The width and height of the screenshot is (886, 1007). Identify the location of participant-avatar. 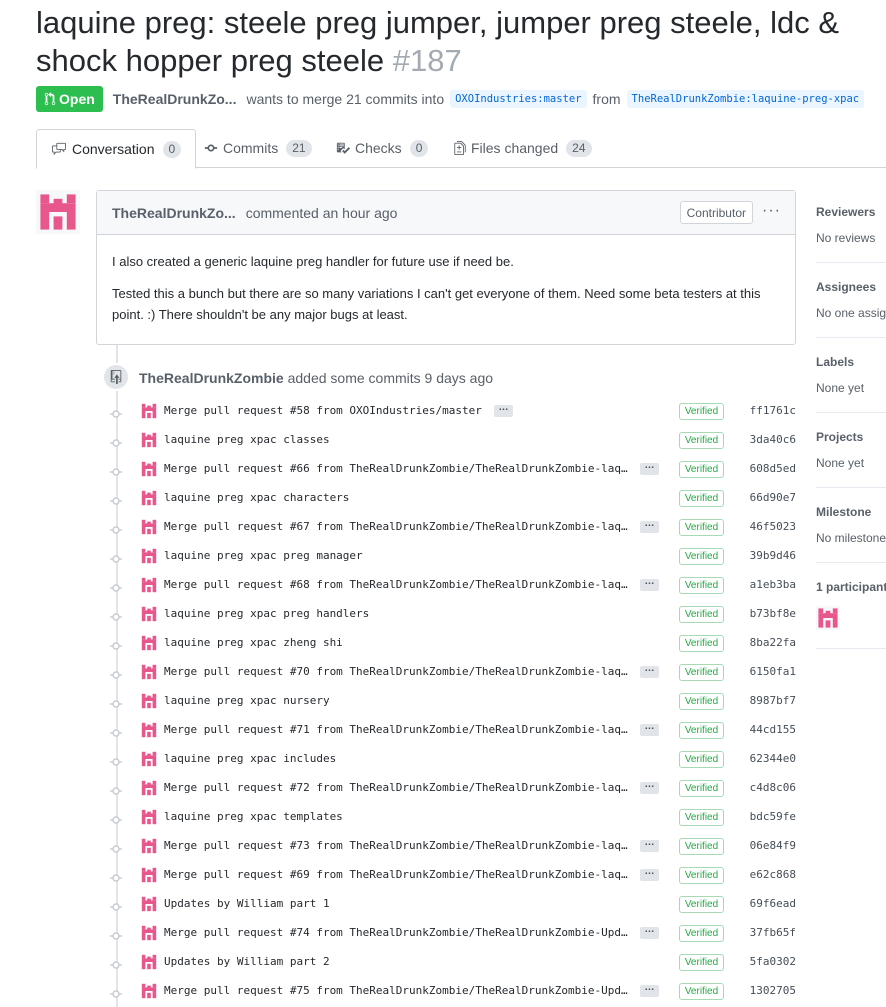
(851, 619).